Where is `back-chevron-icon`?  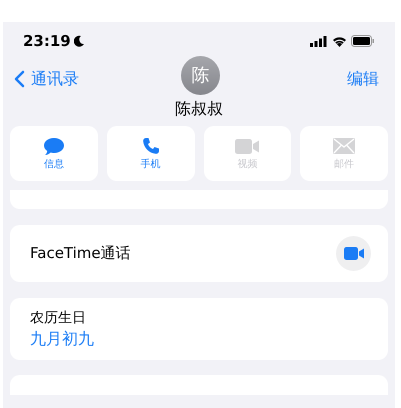 back-chevron-icon is located at coordinates (19, 79).